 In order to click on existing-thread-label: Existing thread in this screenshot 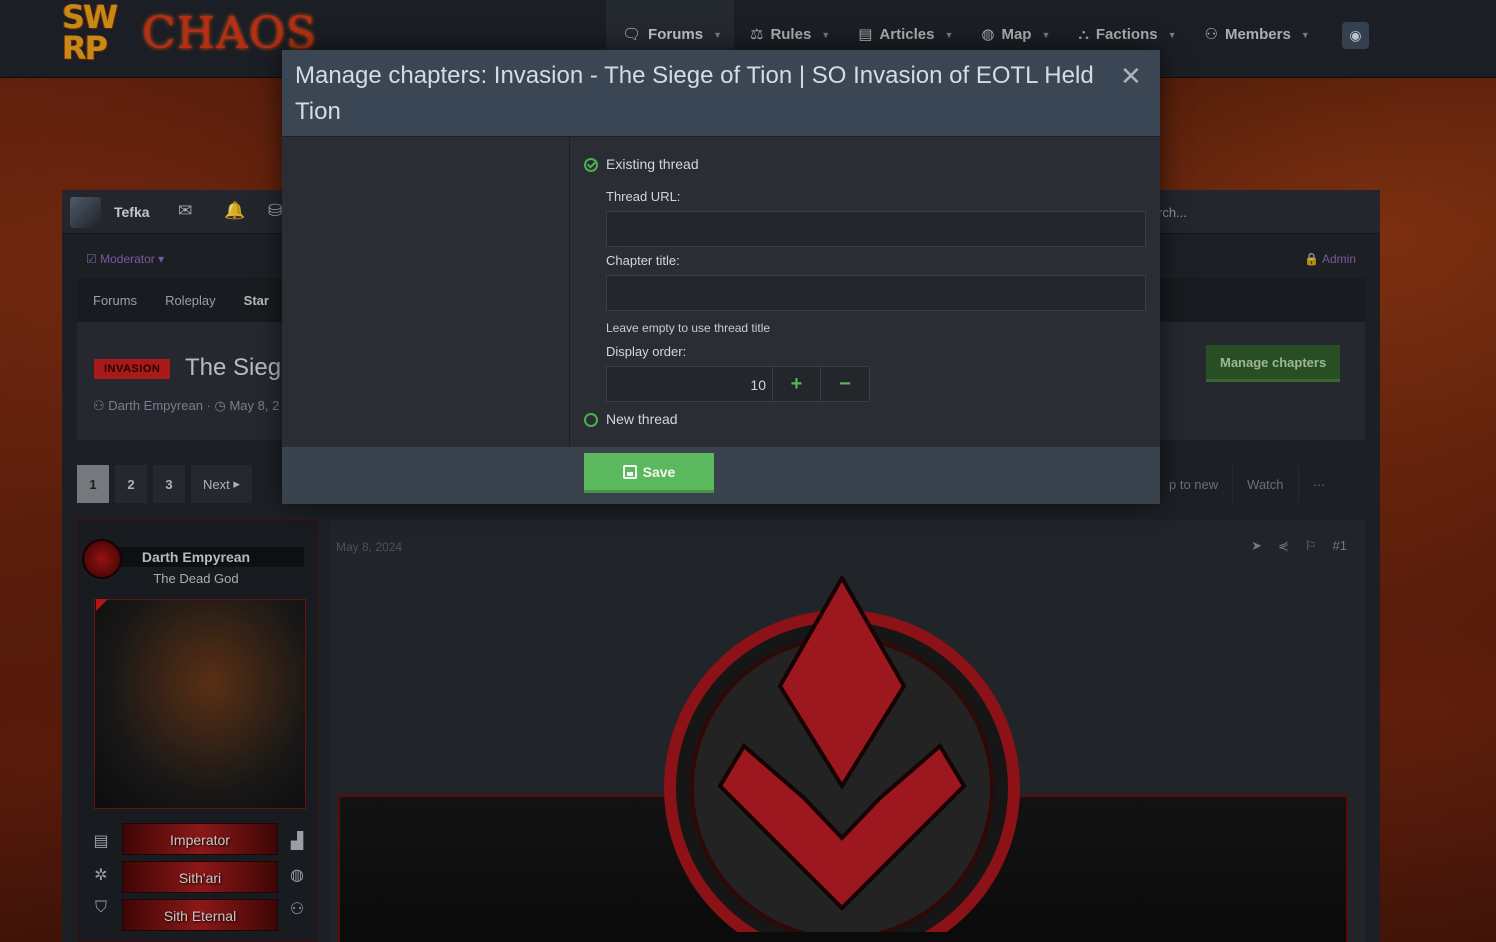, I will do `click(652, 164)`.